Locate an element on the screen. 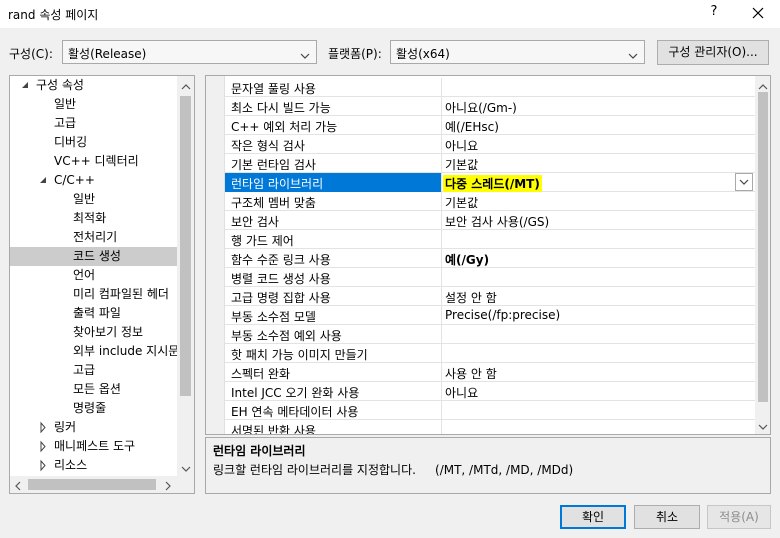 Image resolution: width=780 pixels, height=538 pixels. grid-gutter is located at coordinates (215, 255).